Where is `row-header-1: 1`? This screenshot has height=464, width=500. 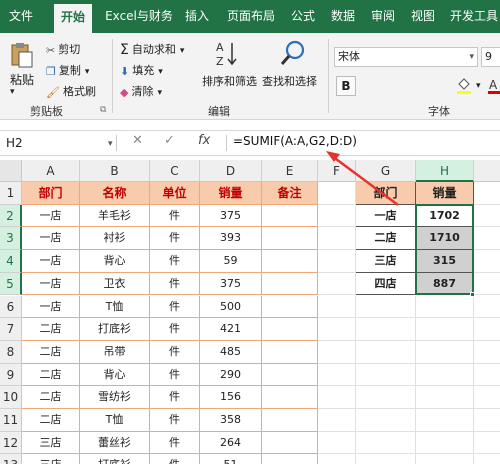 row-header-1: 1 is located at coordinates (11, 193).